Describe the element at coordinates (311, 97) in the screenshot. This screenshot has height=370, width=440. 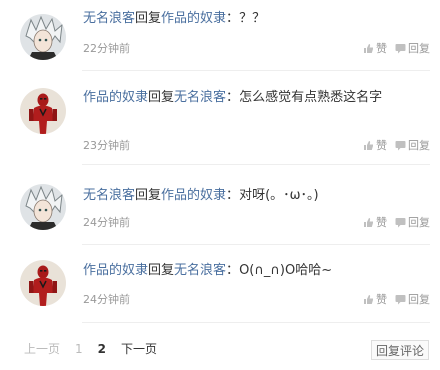
I see `comment-body: 怎么感觉有点熟悉这名字` at that location.